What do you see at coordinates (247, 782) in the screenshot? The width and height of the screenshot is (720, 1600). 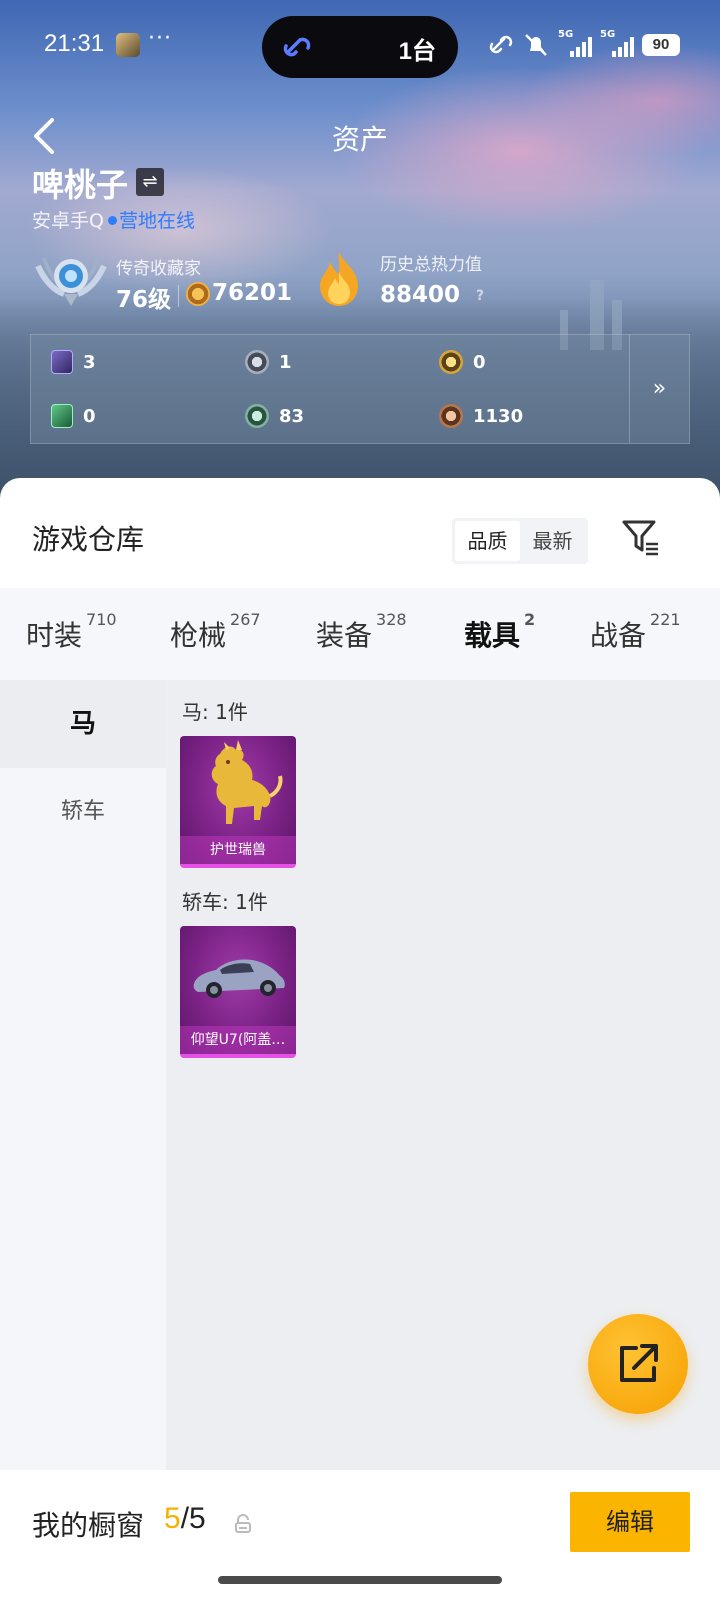 I see `golden-beast-image` at bounding box center [247, 782].